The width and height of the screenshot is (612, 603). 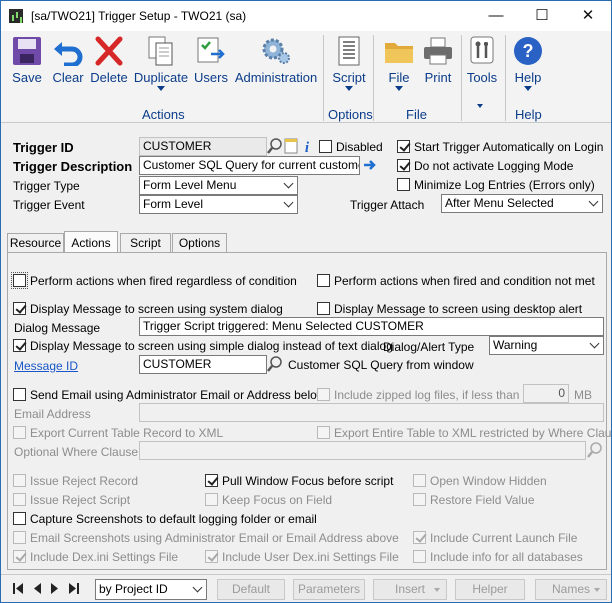 I want to click on save-button: Save, so click(x=27, y=60).